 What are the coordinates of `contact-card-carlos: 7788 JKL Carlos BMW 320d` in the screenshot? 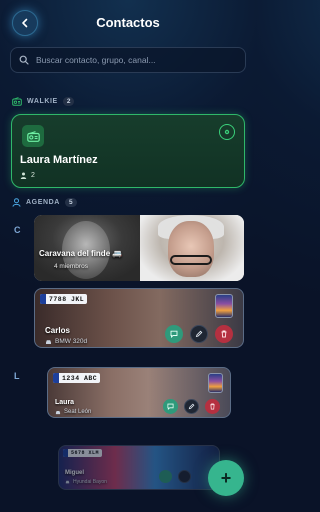 It's located at (139, 318).